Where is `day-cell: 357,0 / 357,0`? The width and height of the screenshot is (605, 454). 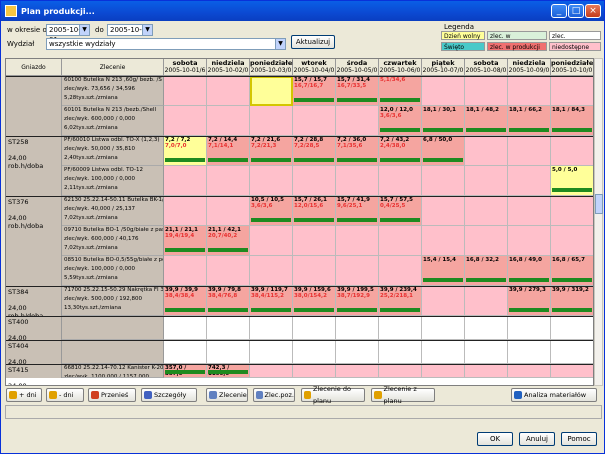
day-cell: 357,0 / 357,0 is located at coordinates (185, 371).